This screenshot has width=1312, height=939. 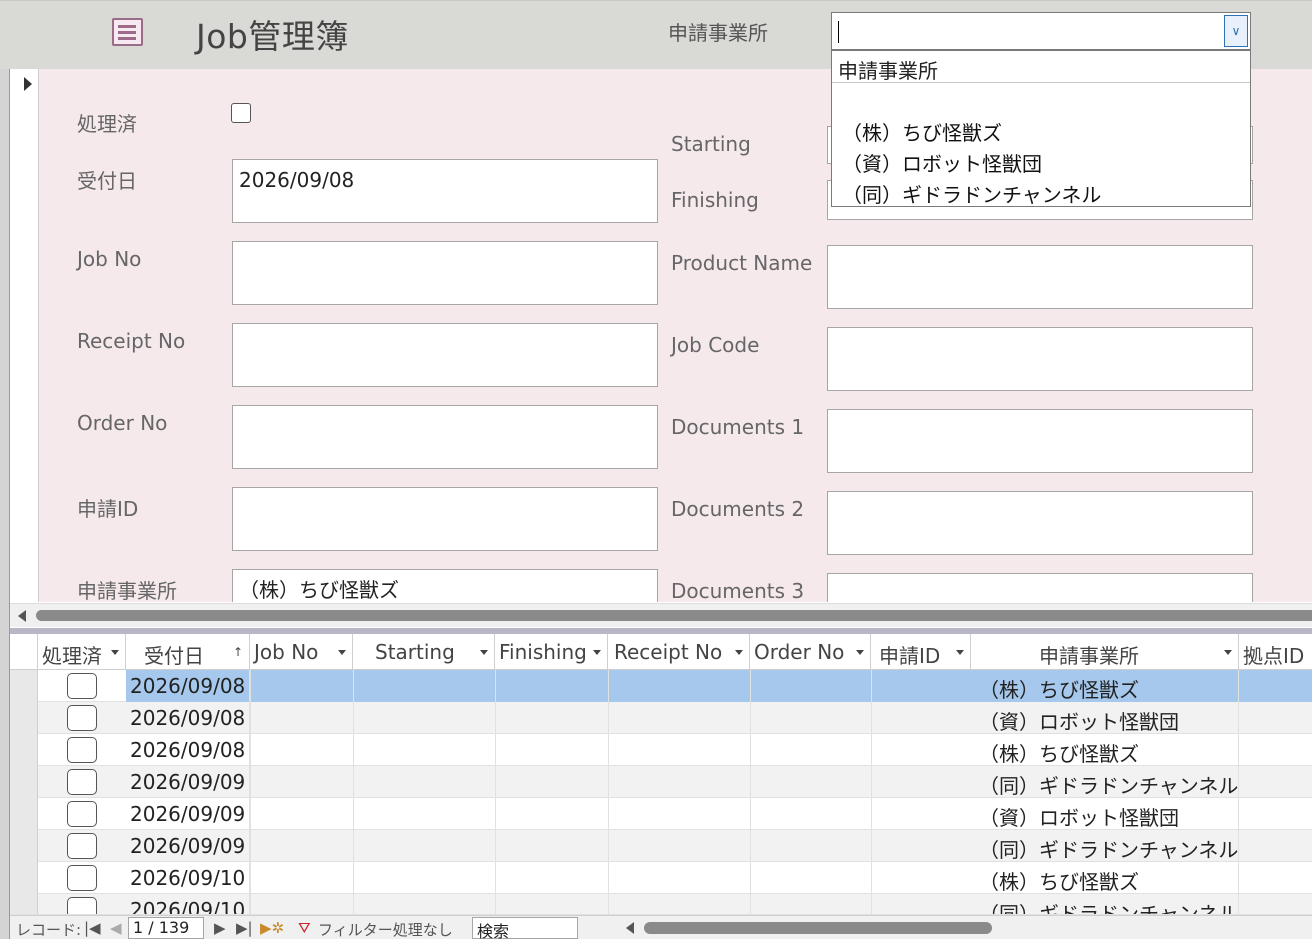 What do you see at coordinates (921, 652) in the screenshot?
I see `column-header-request-id: 申請ID` at bounding box center [921, 652].